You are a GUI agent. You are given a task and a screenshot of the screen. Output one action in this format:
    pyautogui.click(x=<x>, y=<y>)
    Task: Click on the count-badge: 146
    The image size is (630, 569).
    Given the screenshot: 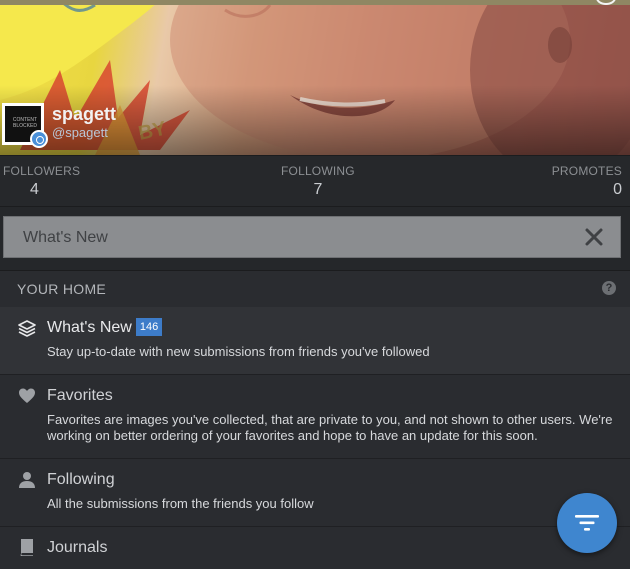 What is the action you would take?
    pyautogui.click(x=149, y=327)
    